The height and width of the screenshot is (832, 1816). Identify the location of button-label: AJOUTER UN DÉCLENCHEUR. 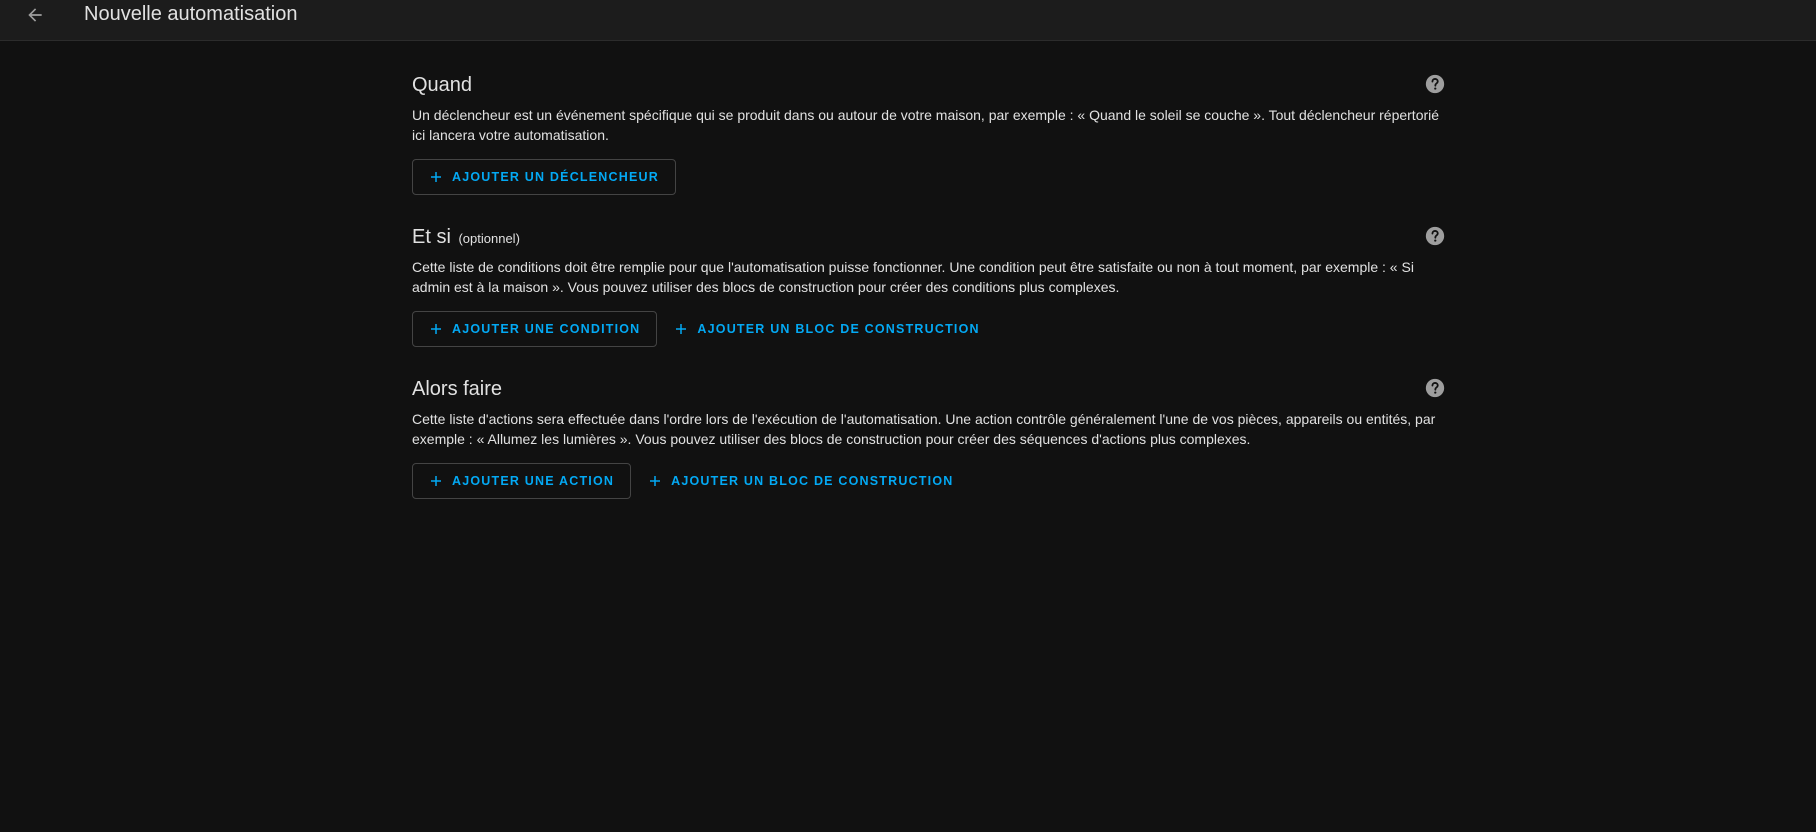
(555, 177).